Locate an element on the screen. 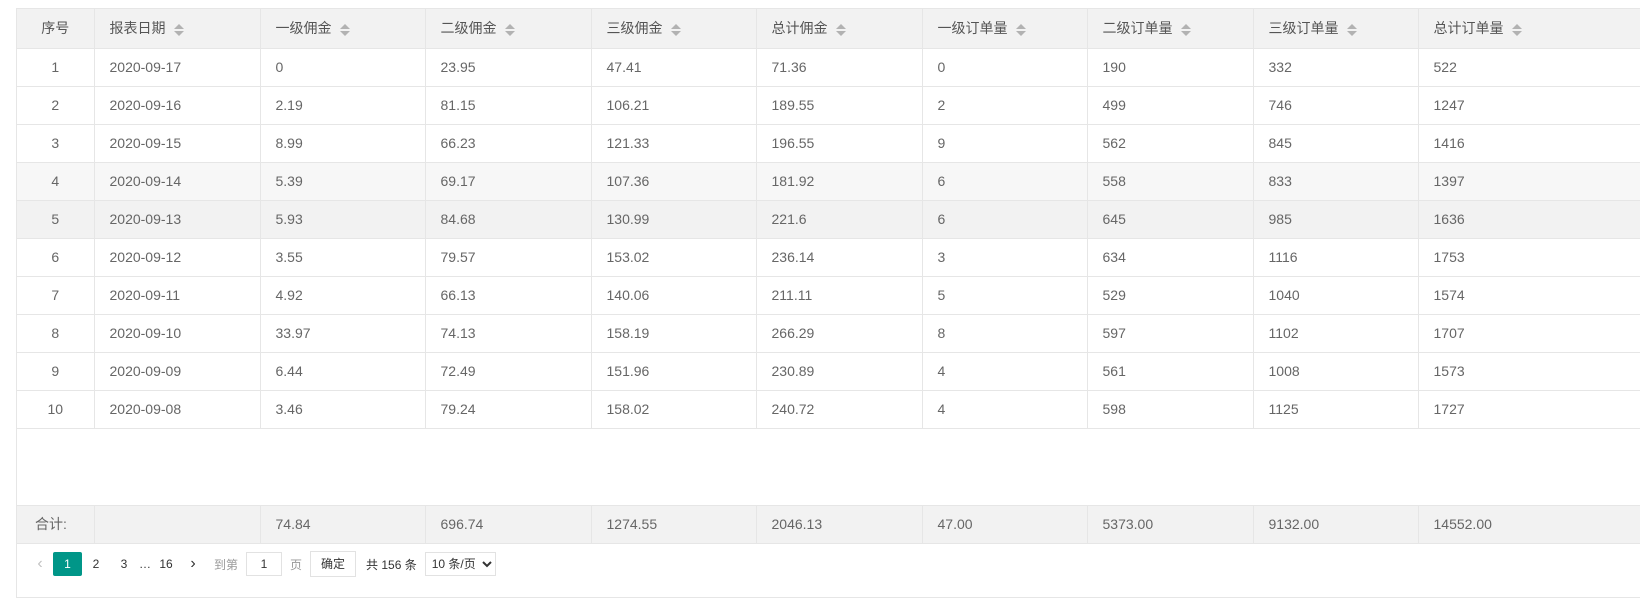  cell-level3-orders: 1102 is located at coordinates (1336, 333).